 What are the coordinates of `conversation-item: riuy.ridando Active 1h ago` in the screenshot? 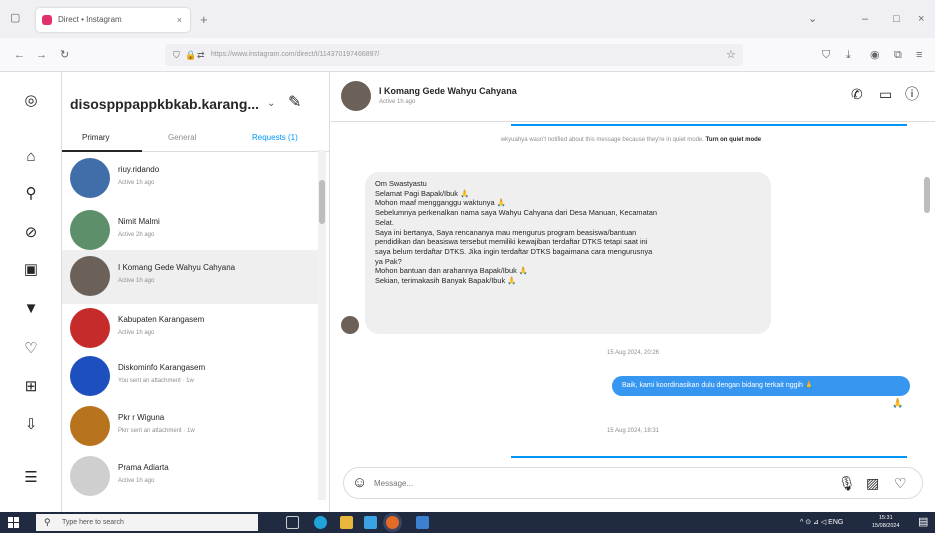 It's located at (193, 179).